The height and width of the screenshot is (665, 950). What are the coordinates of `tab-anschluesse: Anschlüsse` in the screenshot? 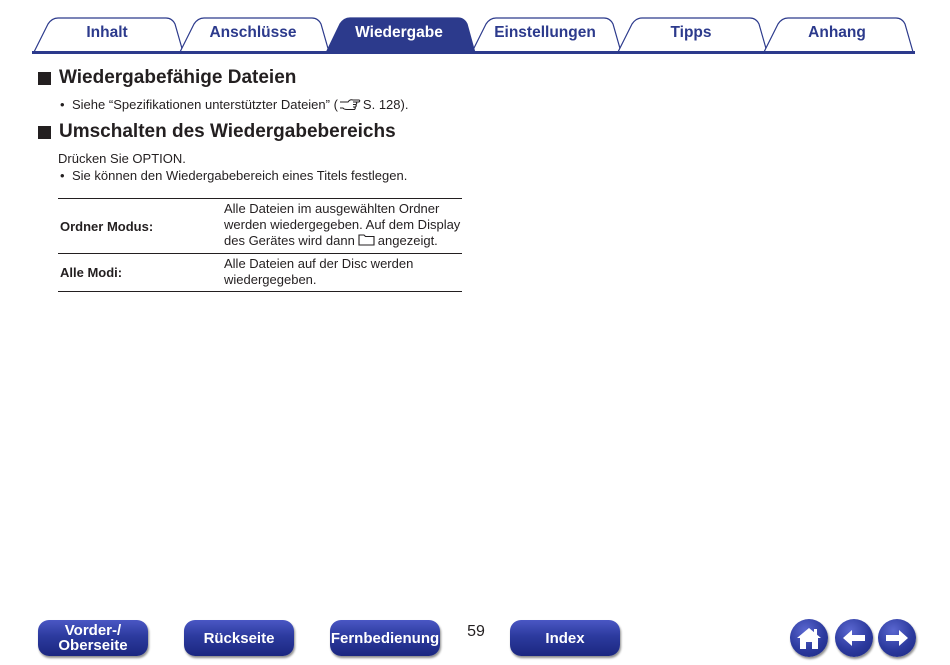 It's located at (253, 33).